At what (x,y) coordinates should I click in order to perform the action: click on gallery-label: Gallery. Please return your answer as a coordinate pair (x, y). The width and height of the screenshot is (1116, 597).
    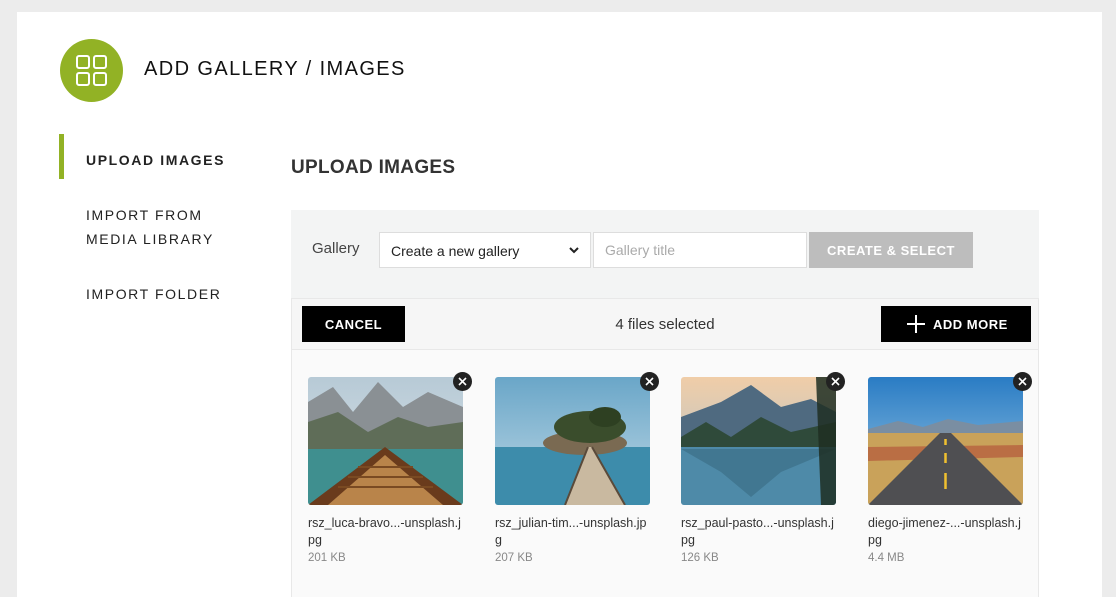
    Looking at the image, I should click on (336, 248).